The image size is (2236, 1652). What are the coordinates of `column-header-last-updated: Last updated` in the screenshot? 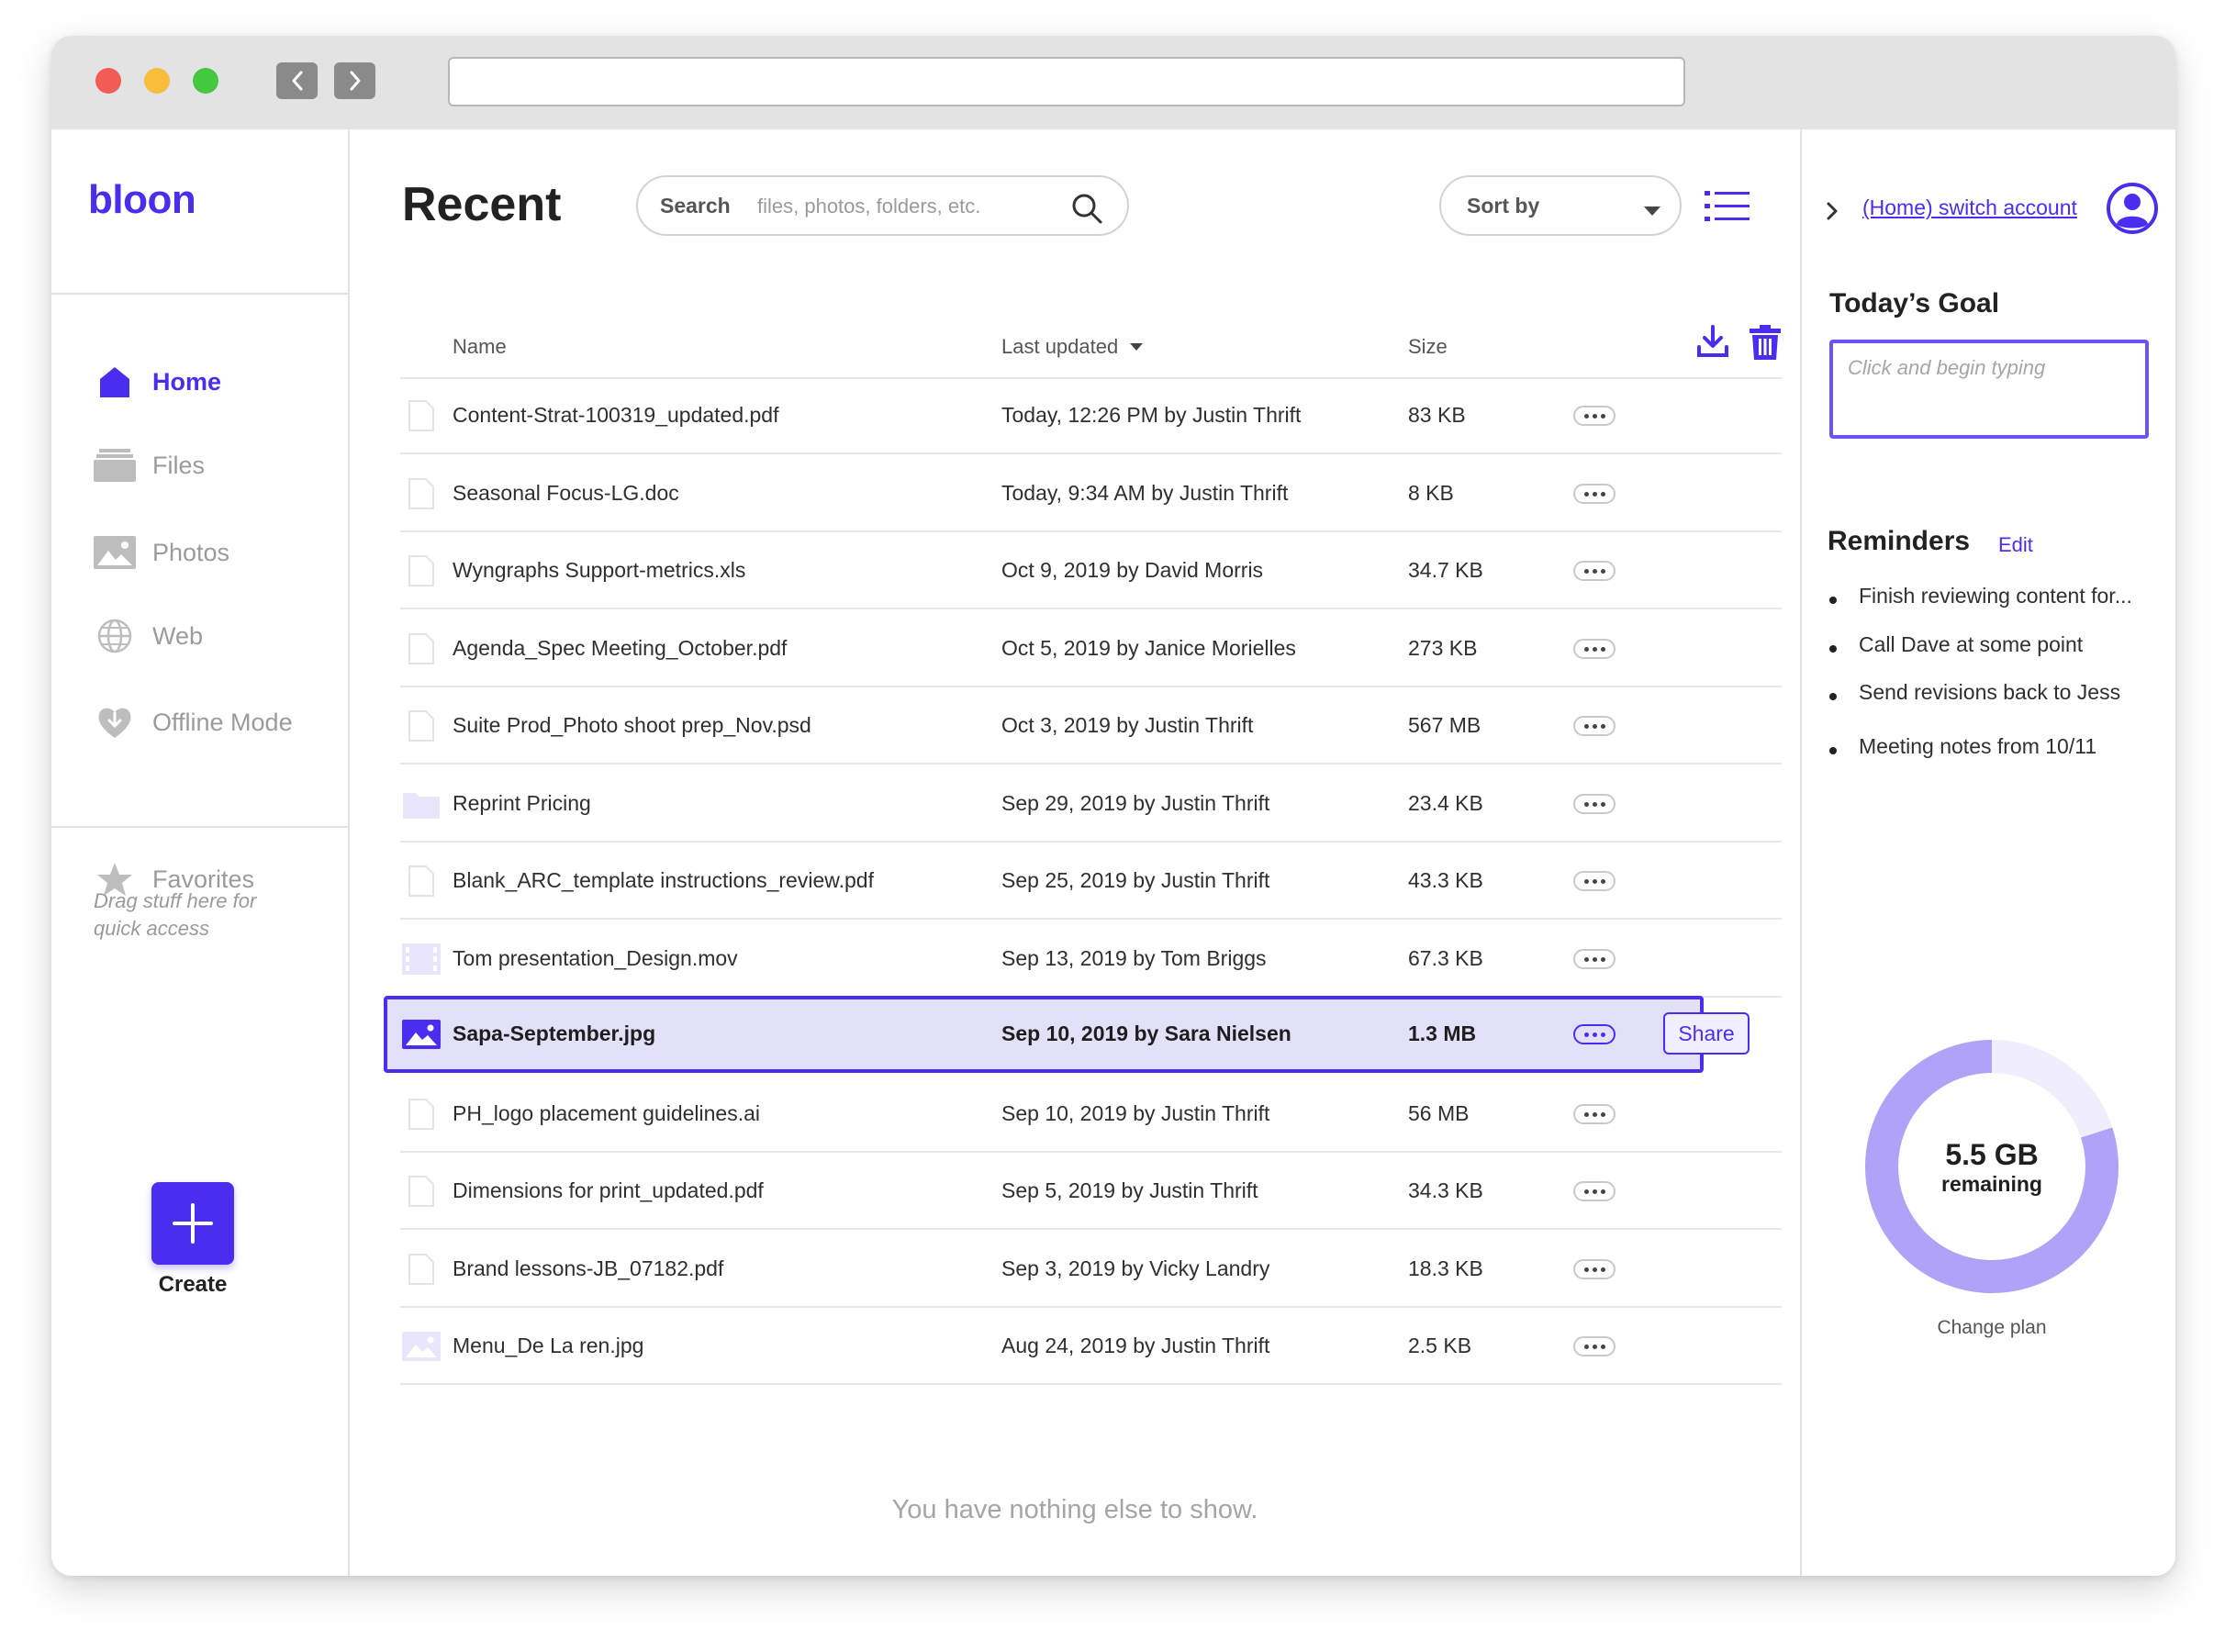 It's located at (1072, 347).